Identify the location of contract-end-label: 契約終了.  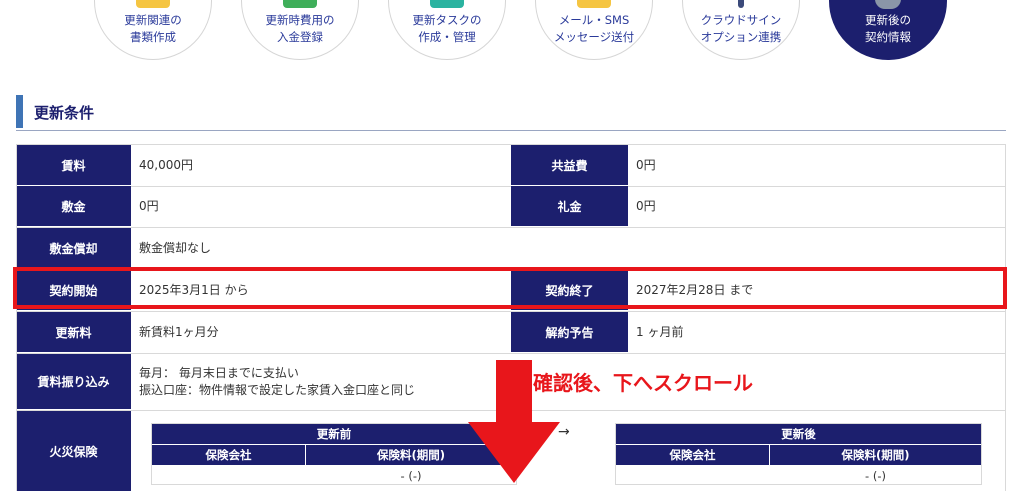
(569, 290).